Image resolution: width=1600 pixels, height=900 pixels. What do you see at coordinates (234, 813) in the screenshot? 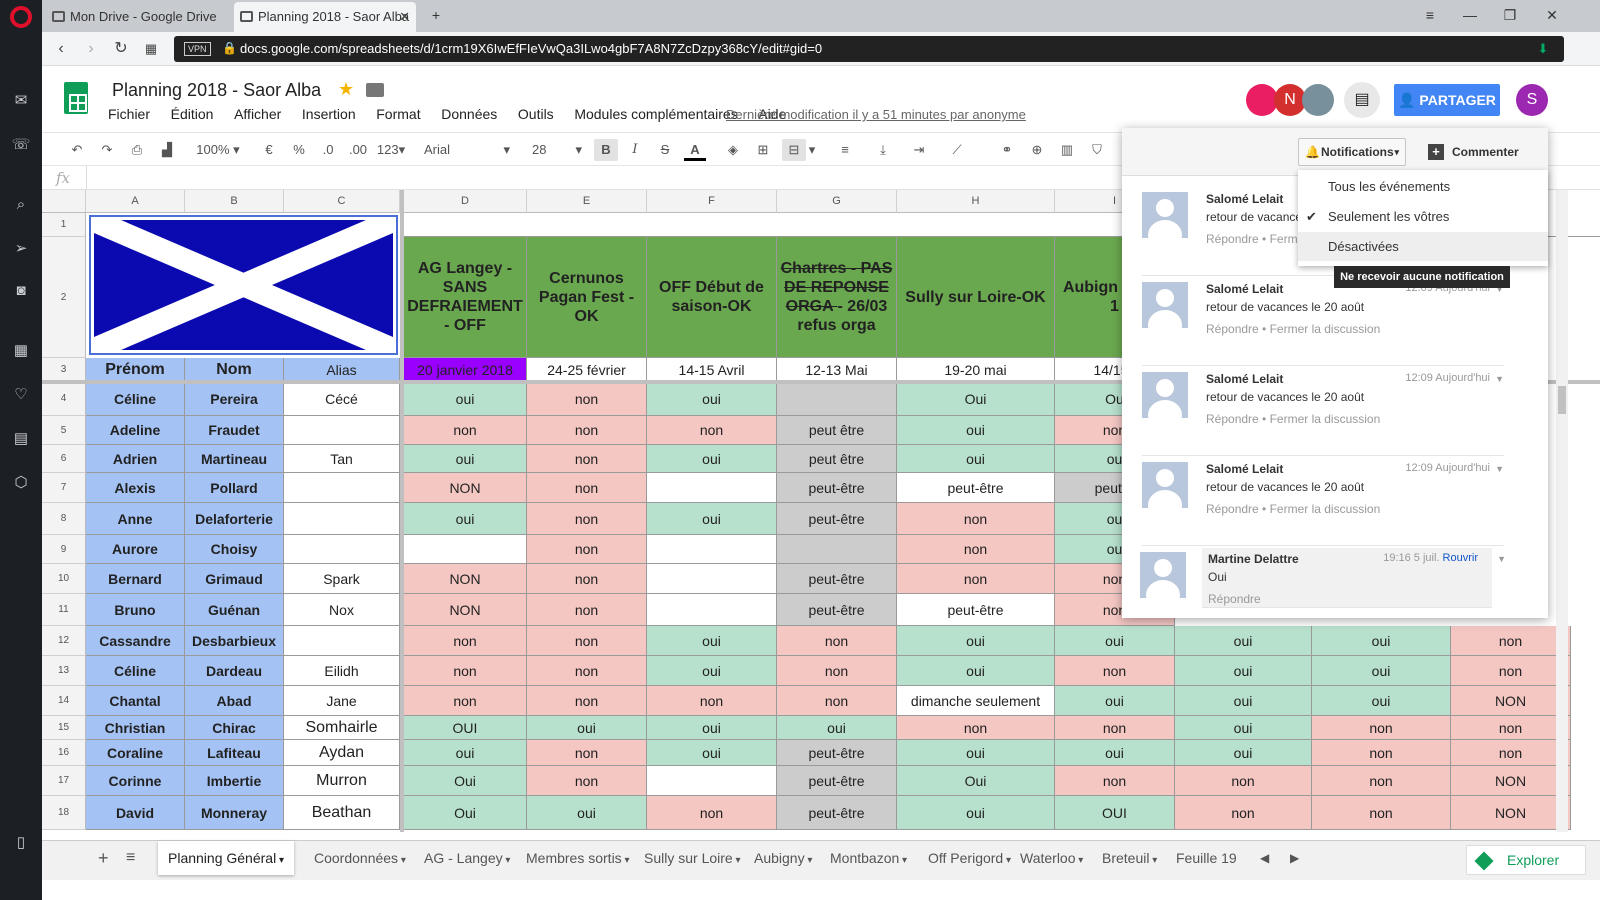
I see `cell-nom: Monneray` at bounding box center [234, 813].